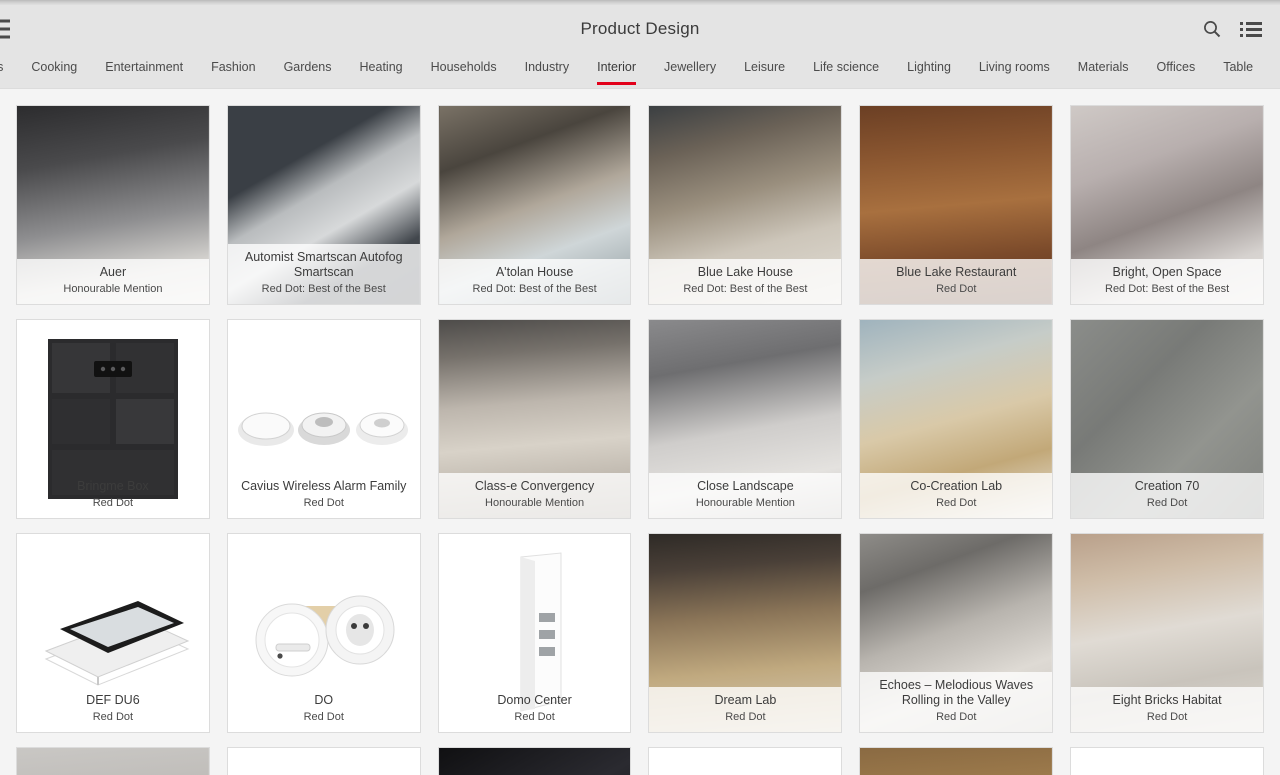  I want to click on card-caption: Co-Creation Lab Red Dot, so click(956, 495).